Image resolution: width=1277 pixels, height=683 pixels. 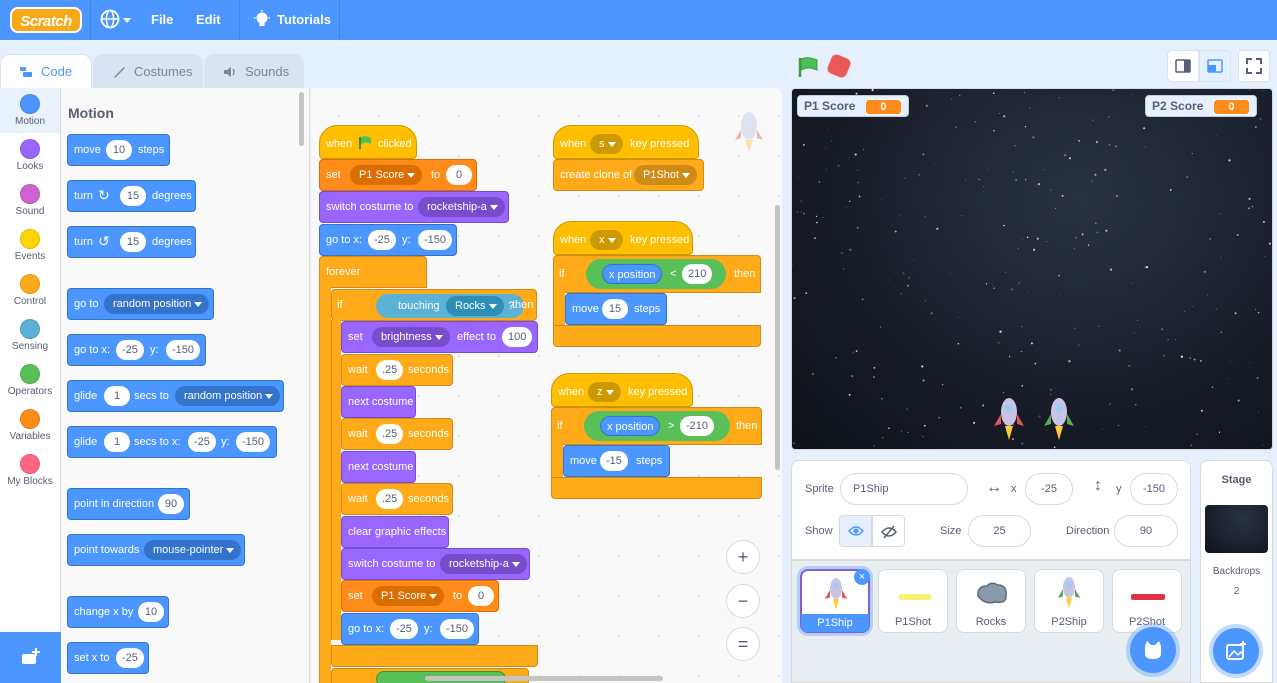 I want to click on stop-icon, so click(x=839, y=66).